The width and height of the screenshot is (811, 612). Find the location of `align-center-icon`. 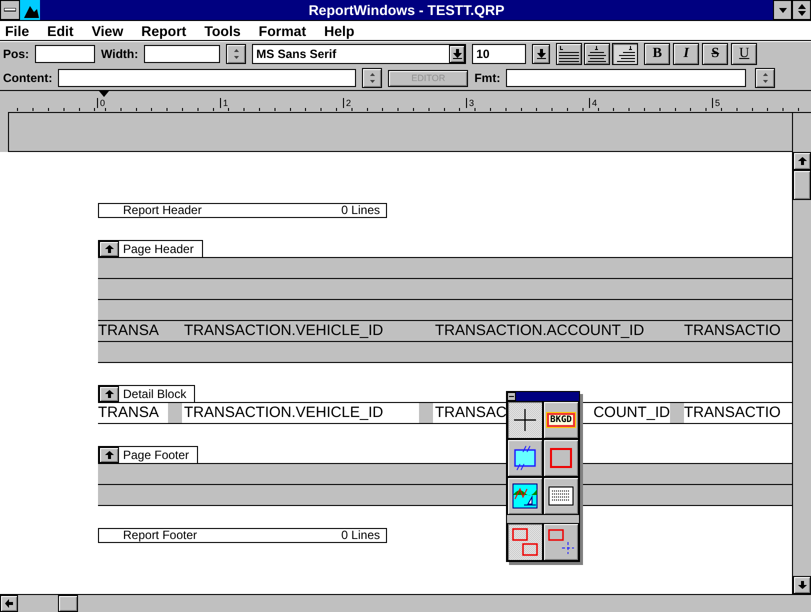

align-center-icon is located at coordinates (597, 54).